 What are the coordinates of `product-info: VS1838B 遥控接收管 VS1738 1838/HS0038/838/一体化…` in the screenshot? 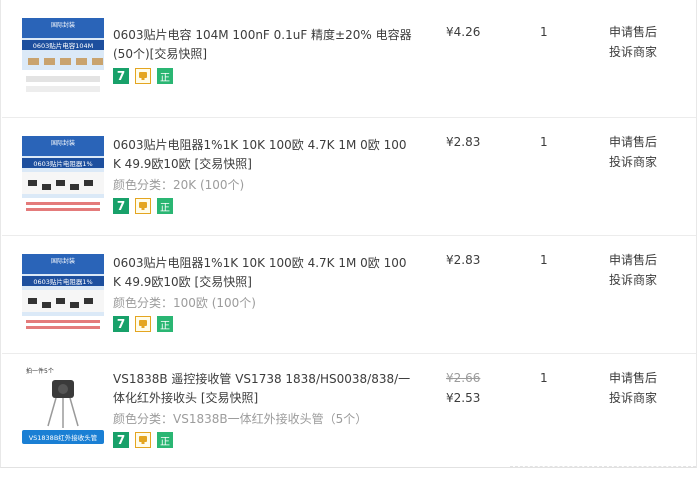 It's located at (263, 409).